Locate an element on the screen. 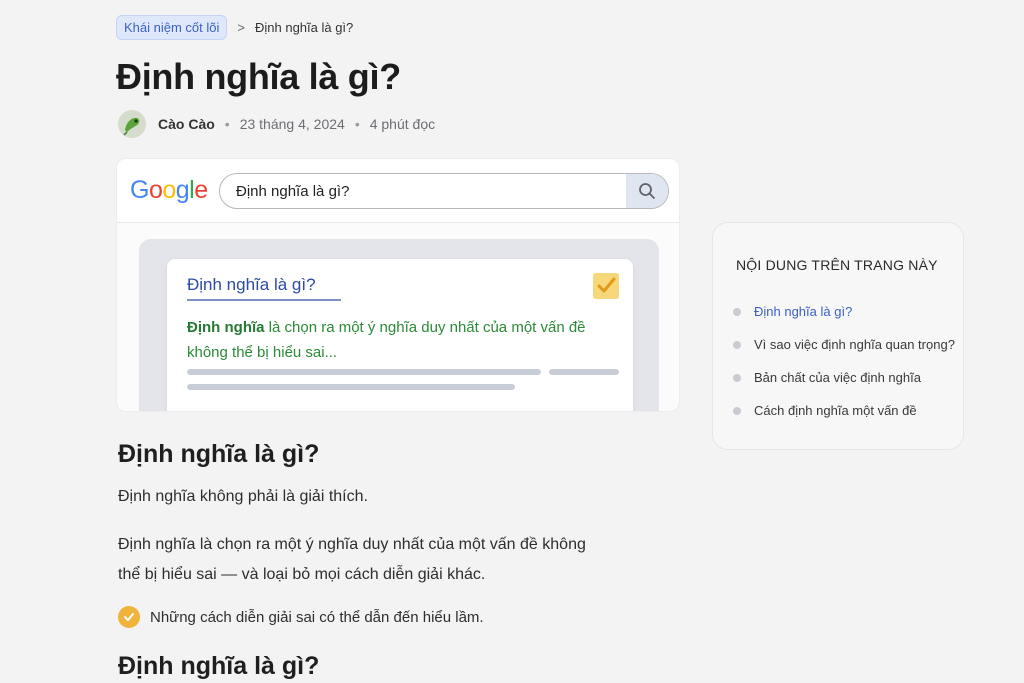 Image resolution: width=1024 pixels, height=683 pixels. search-header: Google Định nghĩa là gì? is located at coordinates (398, 191).